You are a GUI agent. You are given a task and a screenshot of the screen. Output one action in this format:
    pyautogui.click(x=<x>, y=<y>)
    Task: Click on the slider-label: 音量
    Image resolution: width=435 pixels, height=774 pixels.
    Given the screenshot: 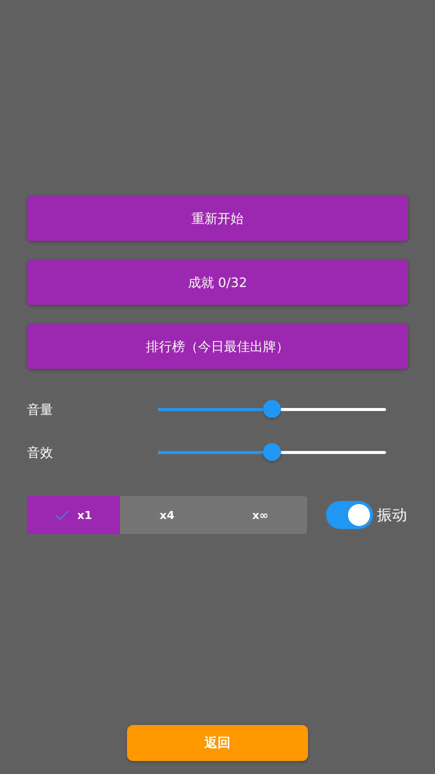 What is the action you would take?
    pyautogui.click(x=40, y=410)
    